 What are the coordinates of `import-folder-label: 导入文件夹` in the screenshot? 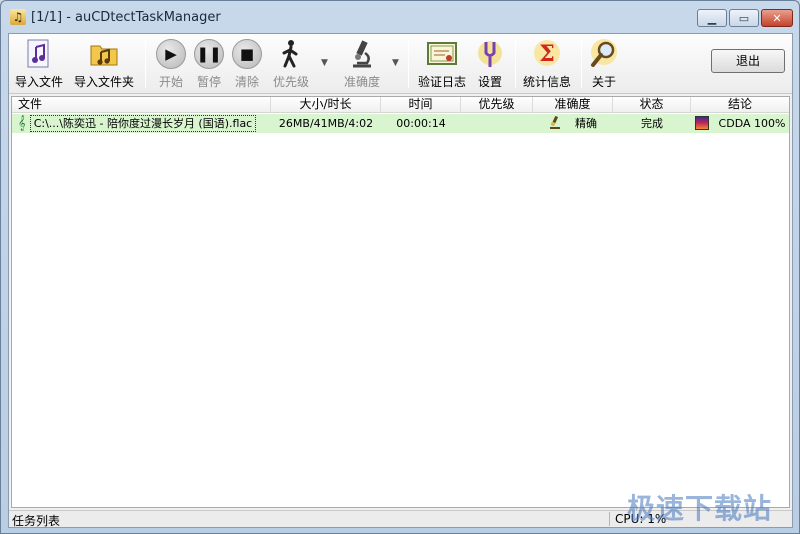 It's located at (103, 82).